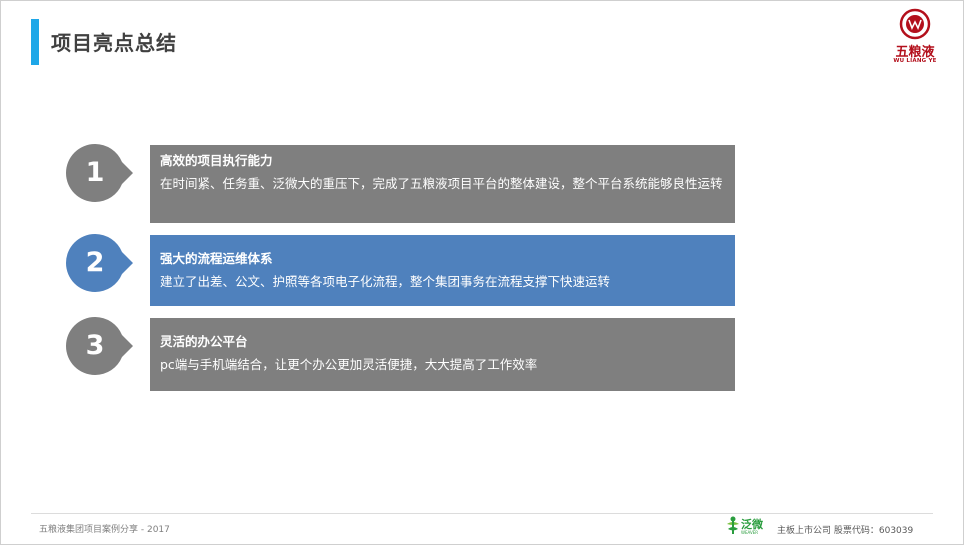 The height and width of the screenshot is (545, 964). I want to click on weaver-leaf-icon, so click(733, 525).